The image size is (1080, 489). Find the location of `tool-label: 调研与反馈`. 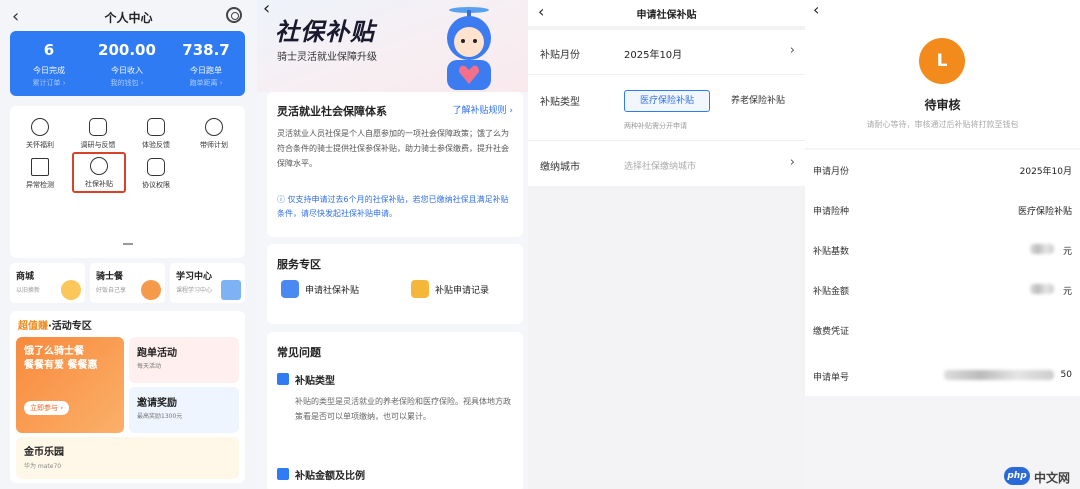

tool-label: 调研与反馈 is located at coordinates (98, 145).